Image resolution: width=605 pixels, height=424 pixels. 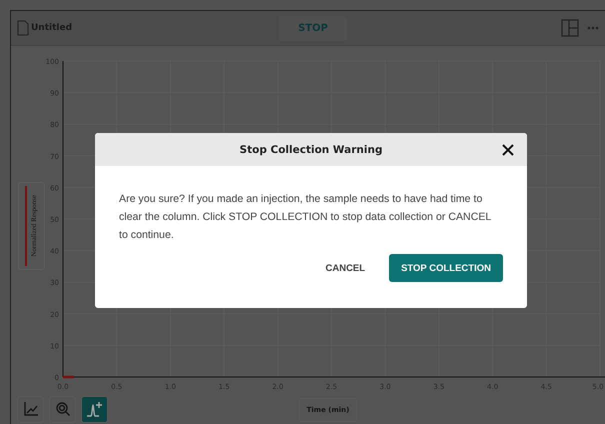 I want to click on peak-add-icon, so click(x=95, y=409).